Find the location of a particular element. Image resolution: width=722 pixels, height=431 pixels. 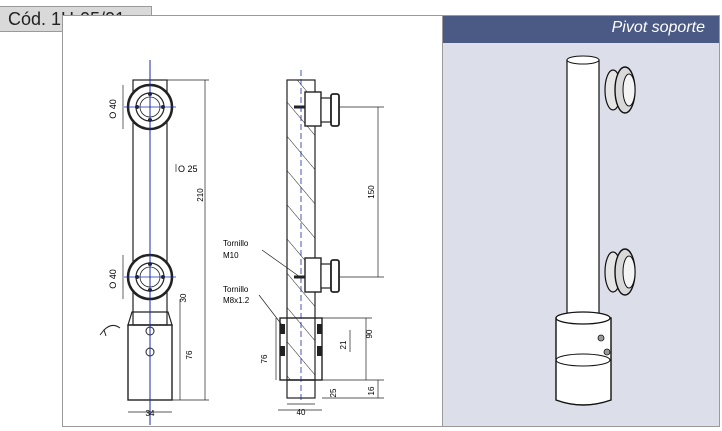

dim-base-bottom: 16 is located at coordinates (371, 390).